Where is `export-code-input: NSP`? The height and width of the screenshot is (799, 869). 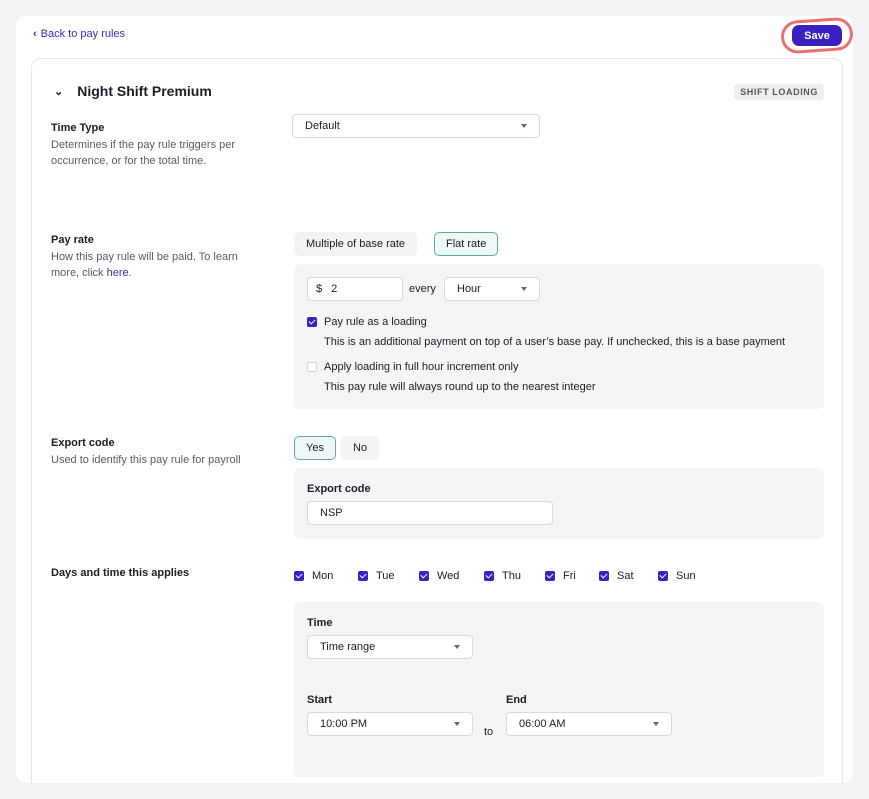
export-code-input: NSP is located at coordinates (430, 513).